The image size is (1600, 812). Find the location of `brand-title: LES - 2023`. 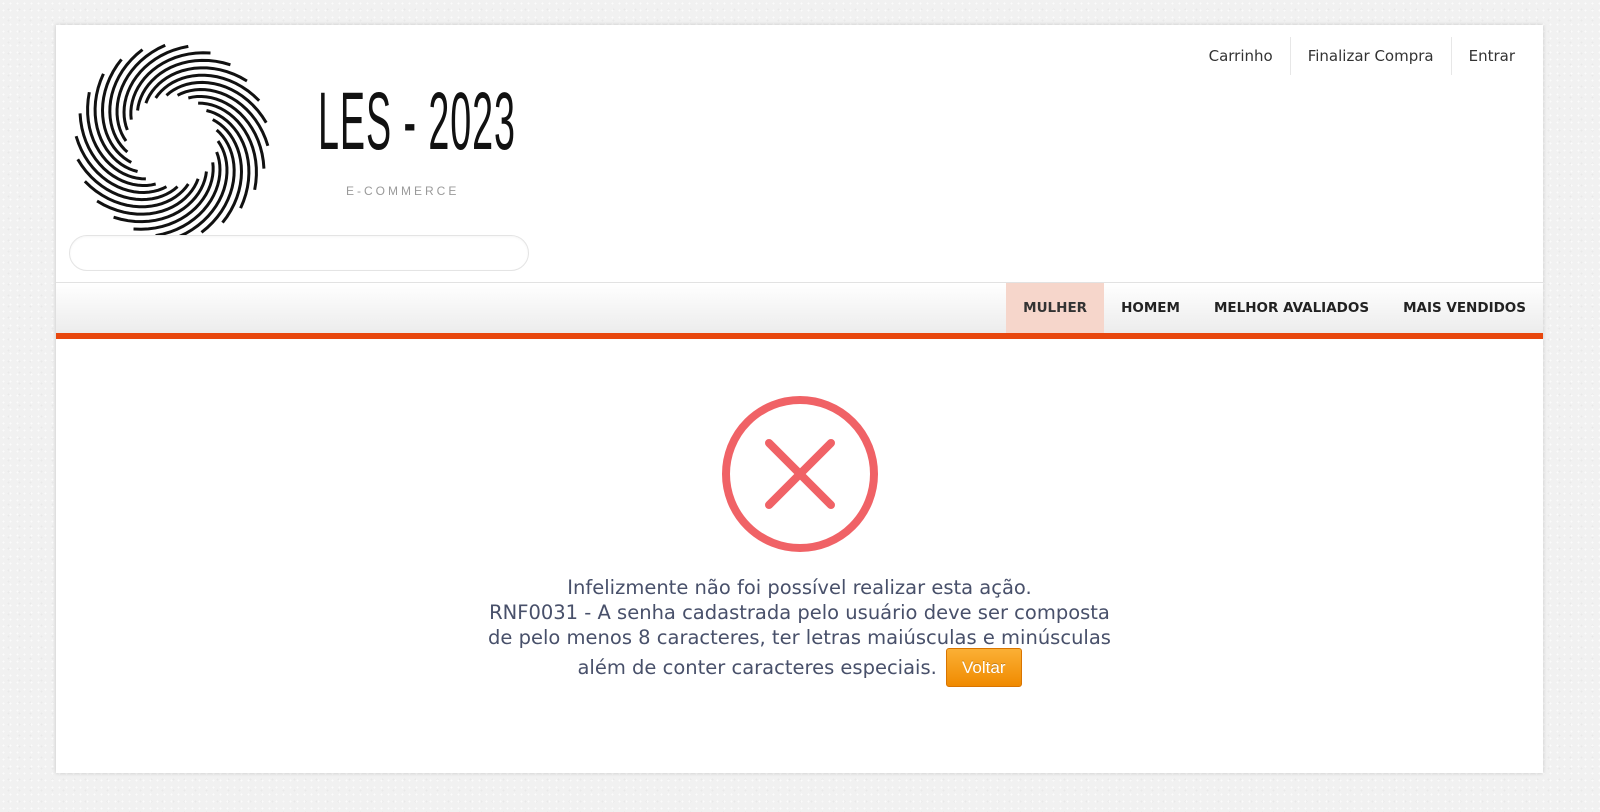

brand-title: LES - 2023 is located at coordinates (417, 121).